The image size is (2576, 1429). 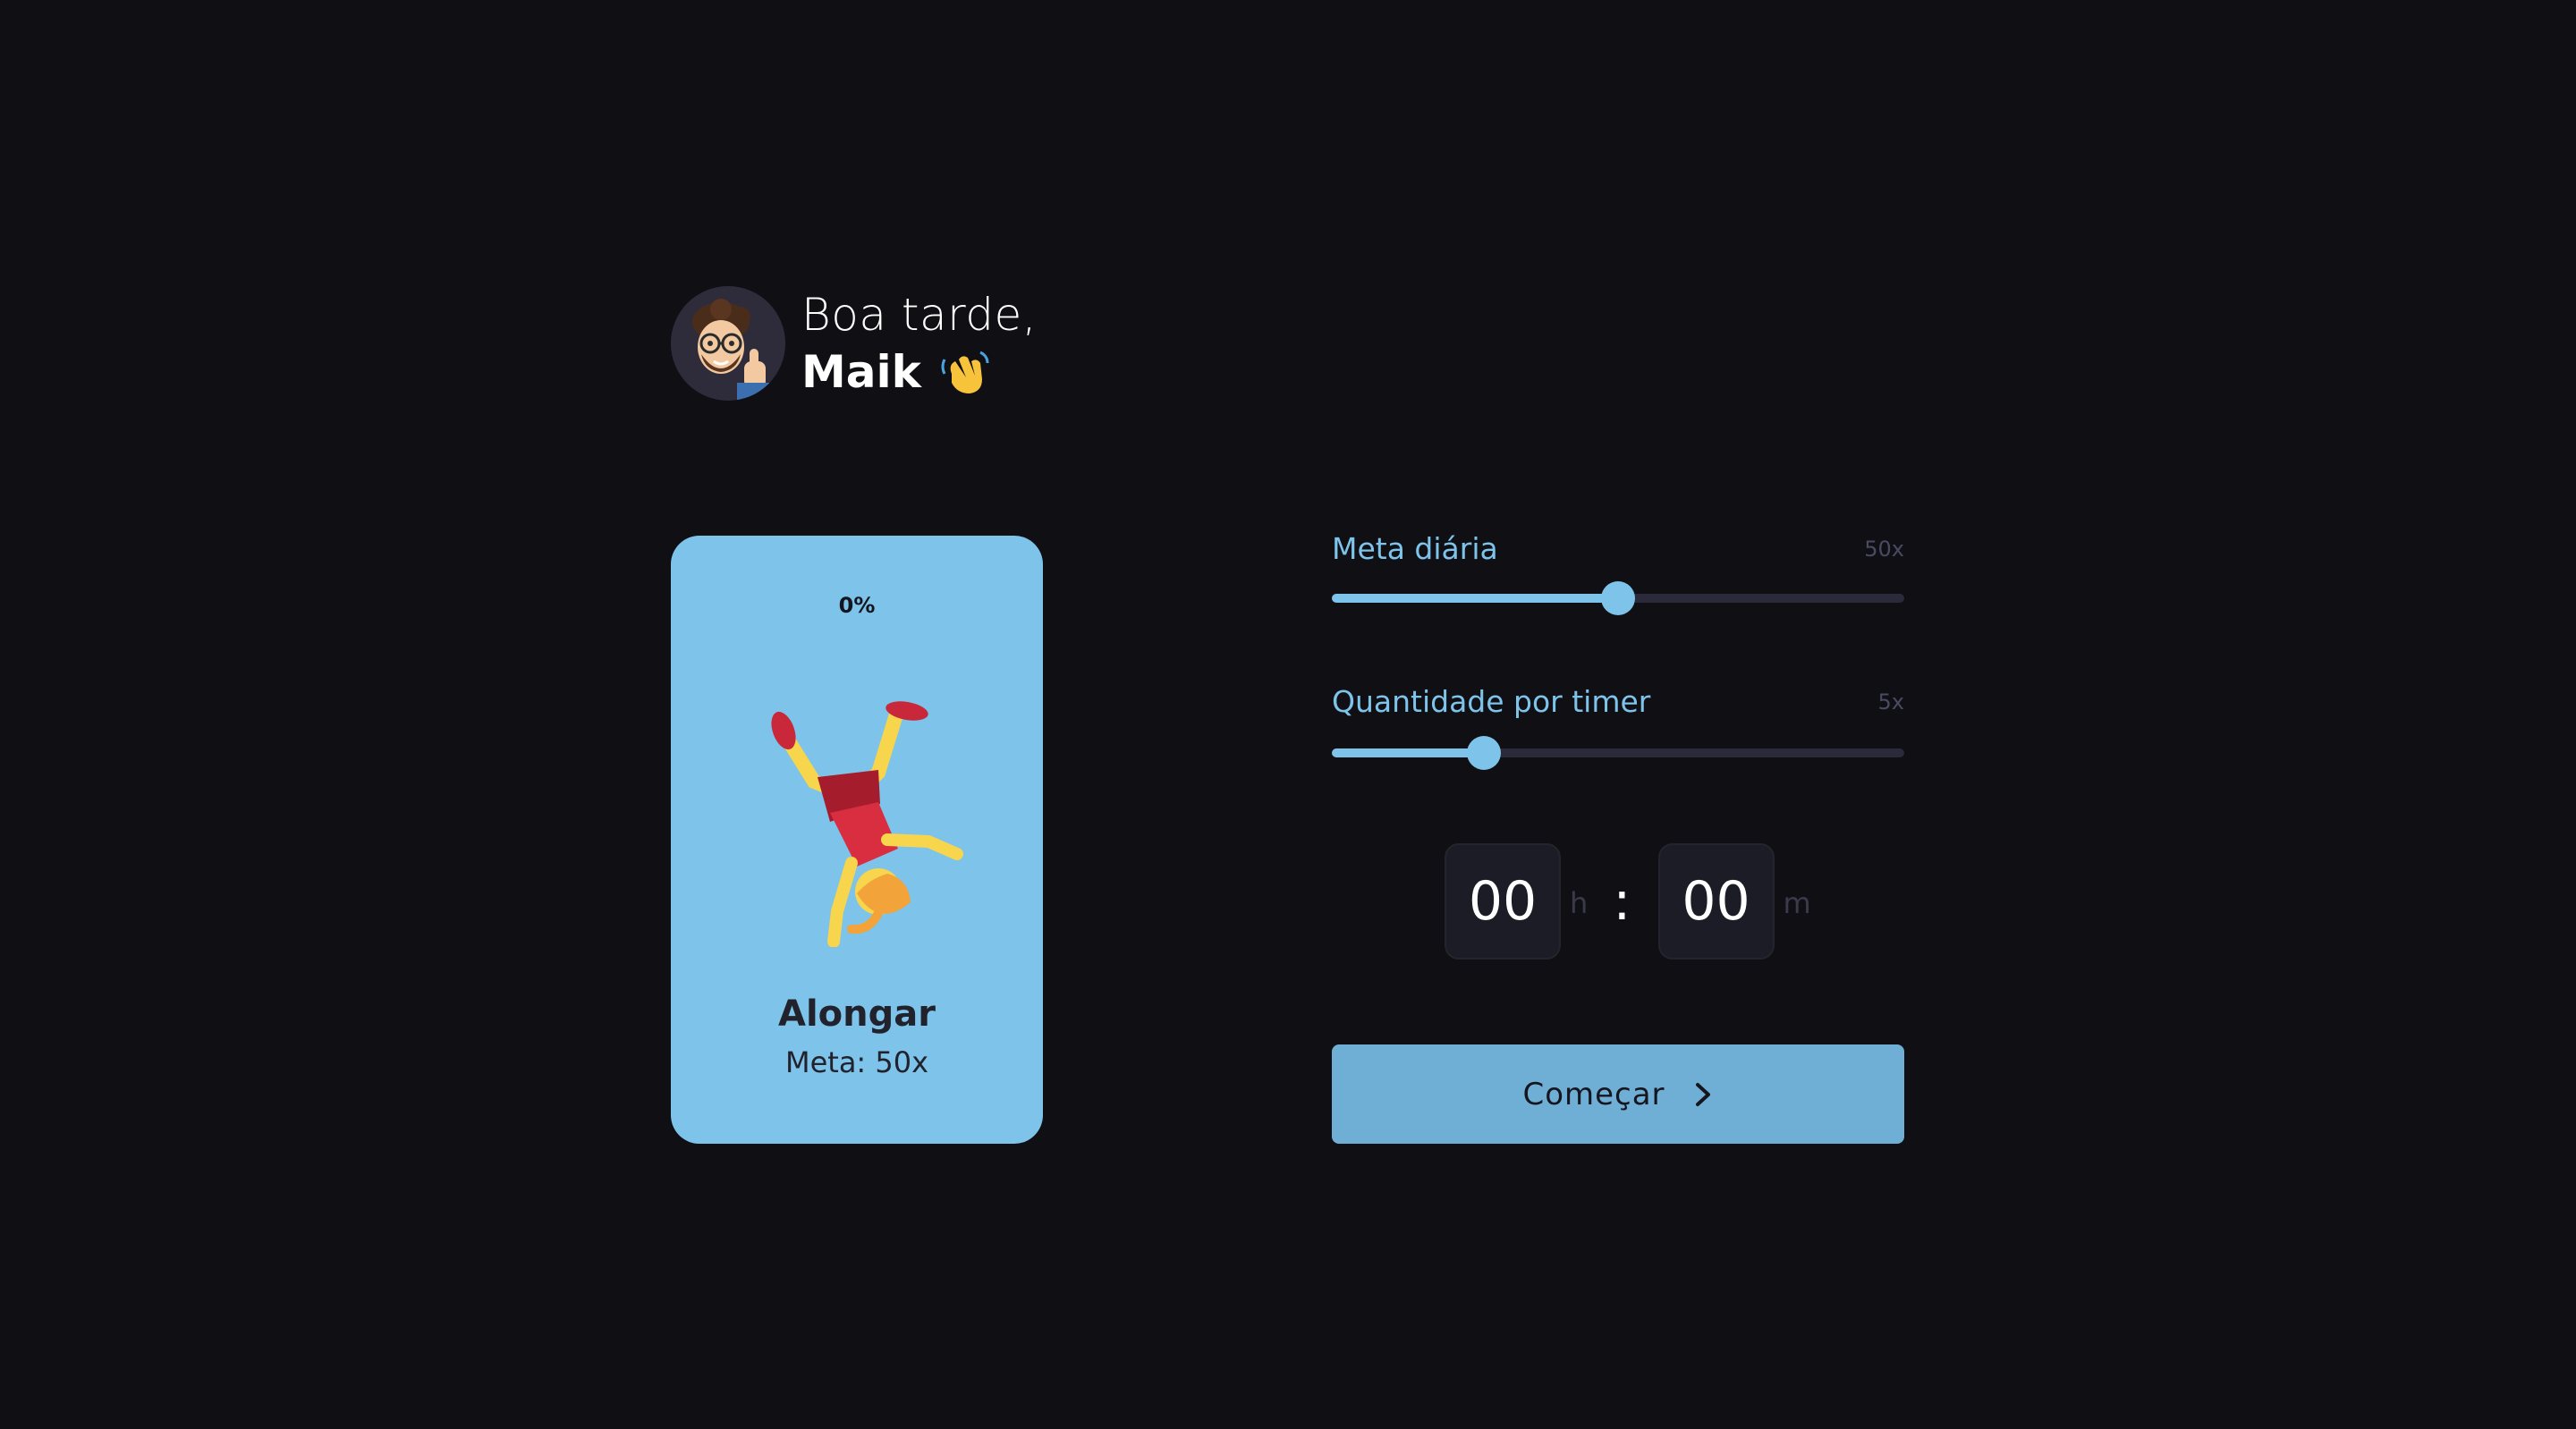 What do you see at coordinates (1408, 752) in the screenshot?
I see `per-timer-slider-fill` at bounding box center [1408, 752].